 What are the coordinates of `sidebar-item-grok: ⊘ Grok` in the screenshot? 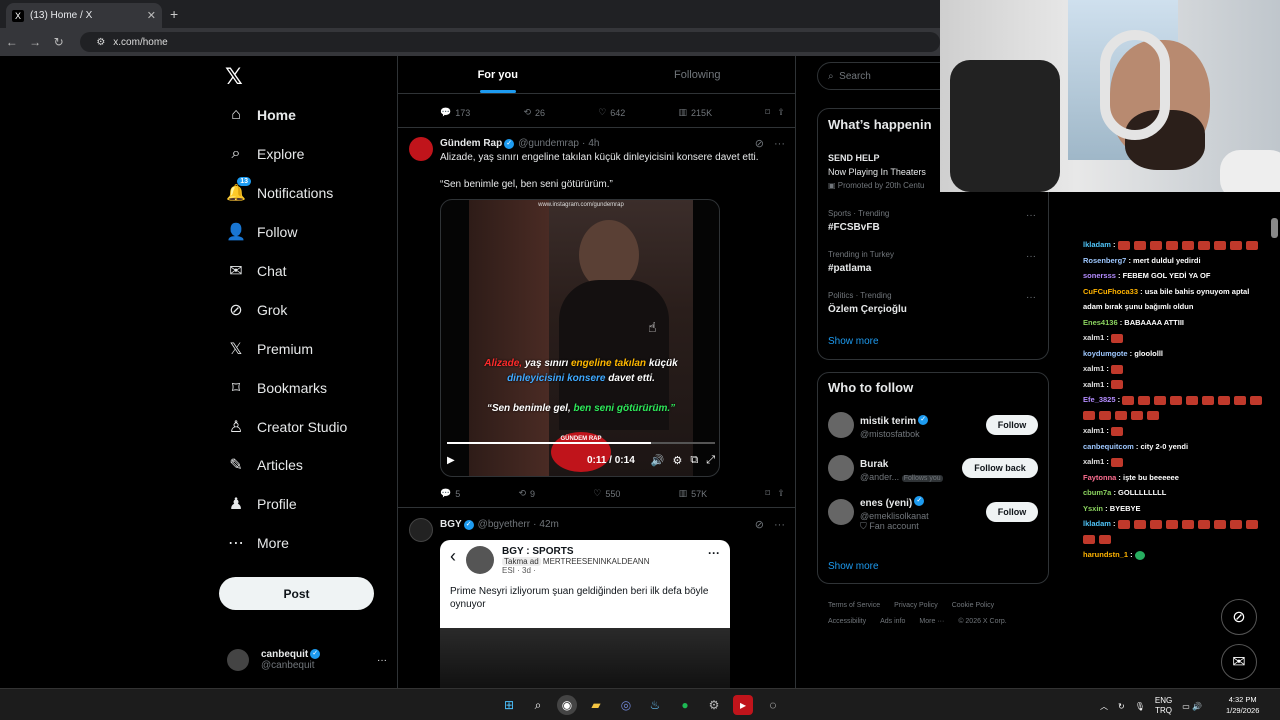 It's located at (256, 310).